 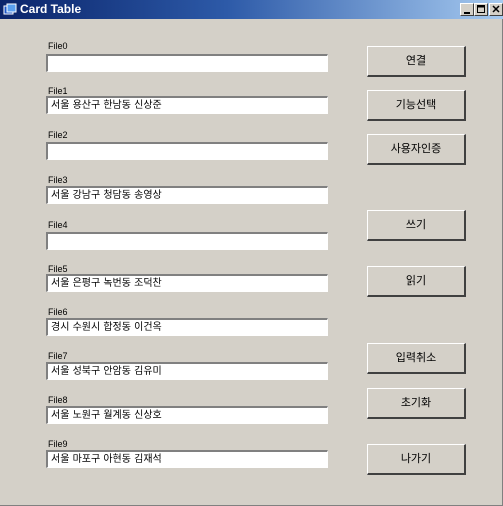 What do you see at coordinates (416, 149) in the screenshot?
I see `user-auth-button: 사용자인증` at bounding box center [416, 149].